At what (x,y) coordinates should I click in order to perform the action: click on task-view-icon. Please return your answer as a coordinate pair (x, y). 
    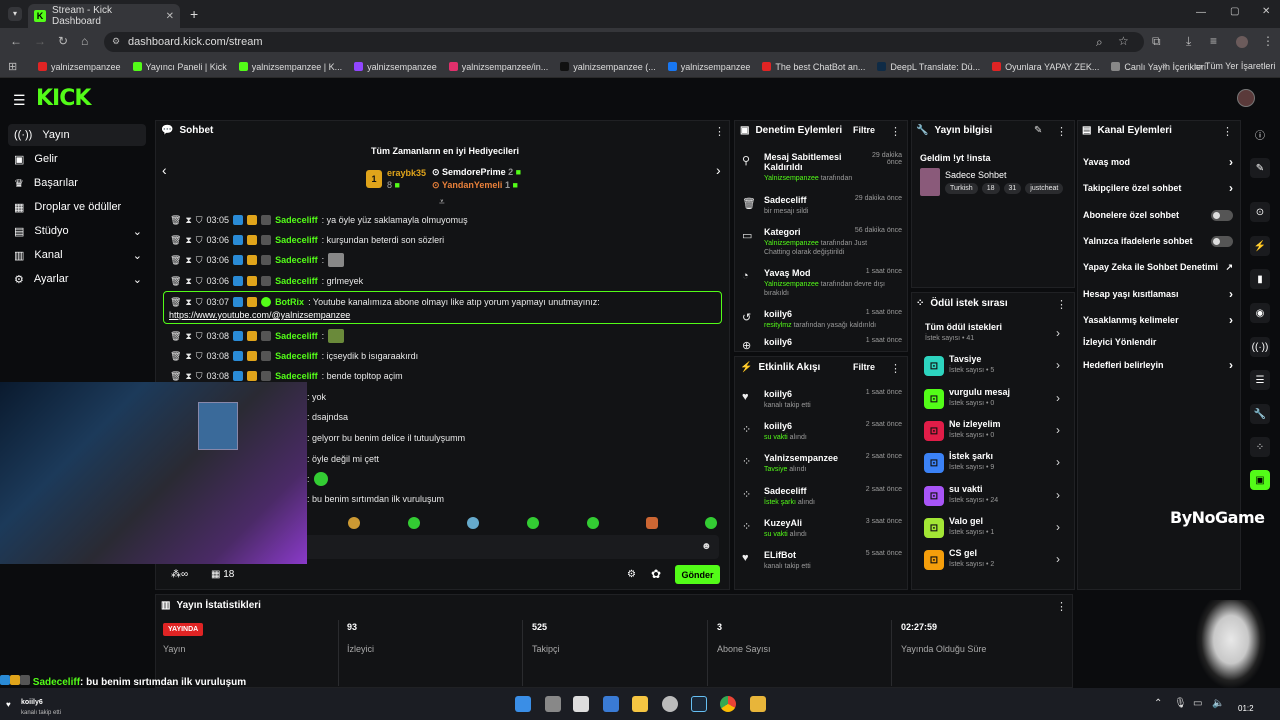
    Looking at the image, I should click on (553, 704).